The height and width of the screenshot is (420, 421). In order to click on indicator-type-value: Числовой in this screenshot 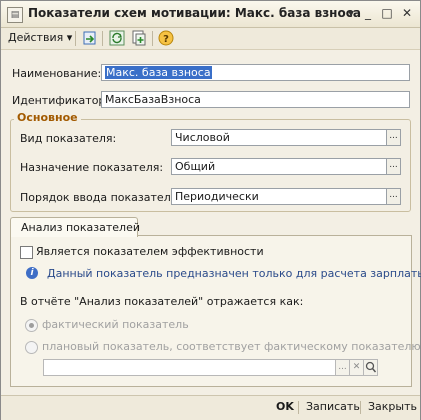, I will do `click(202, 137)`.